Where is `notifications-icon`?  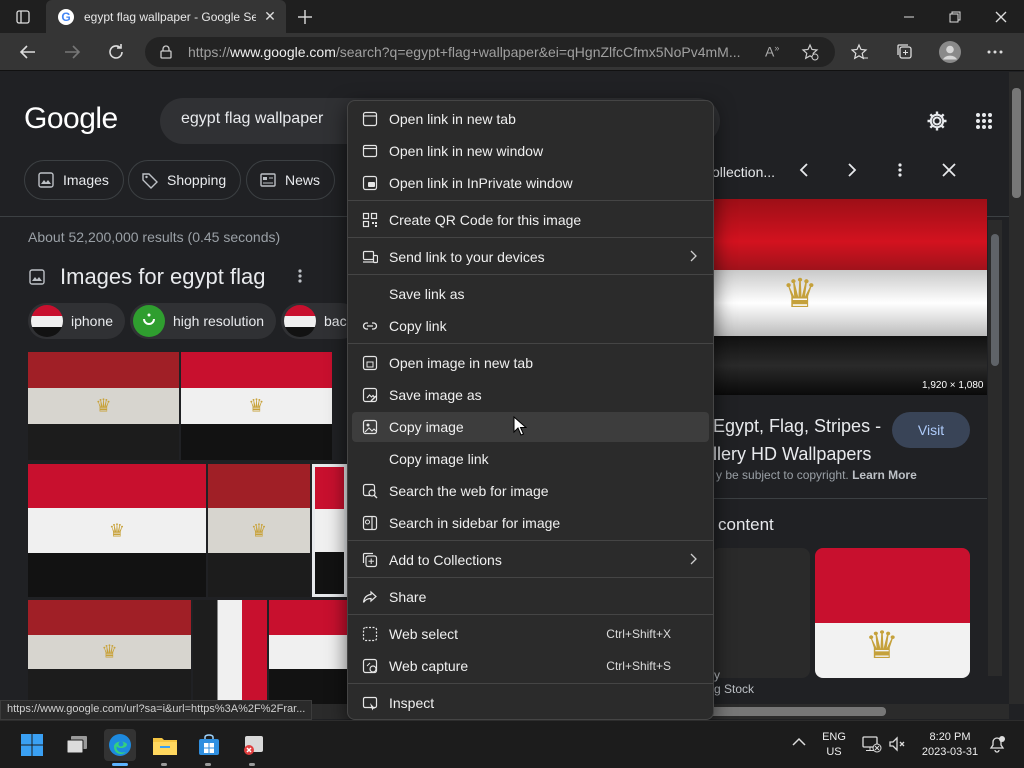
notifications-icon is located at coordinates (997, 744).